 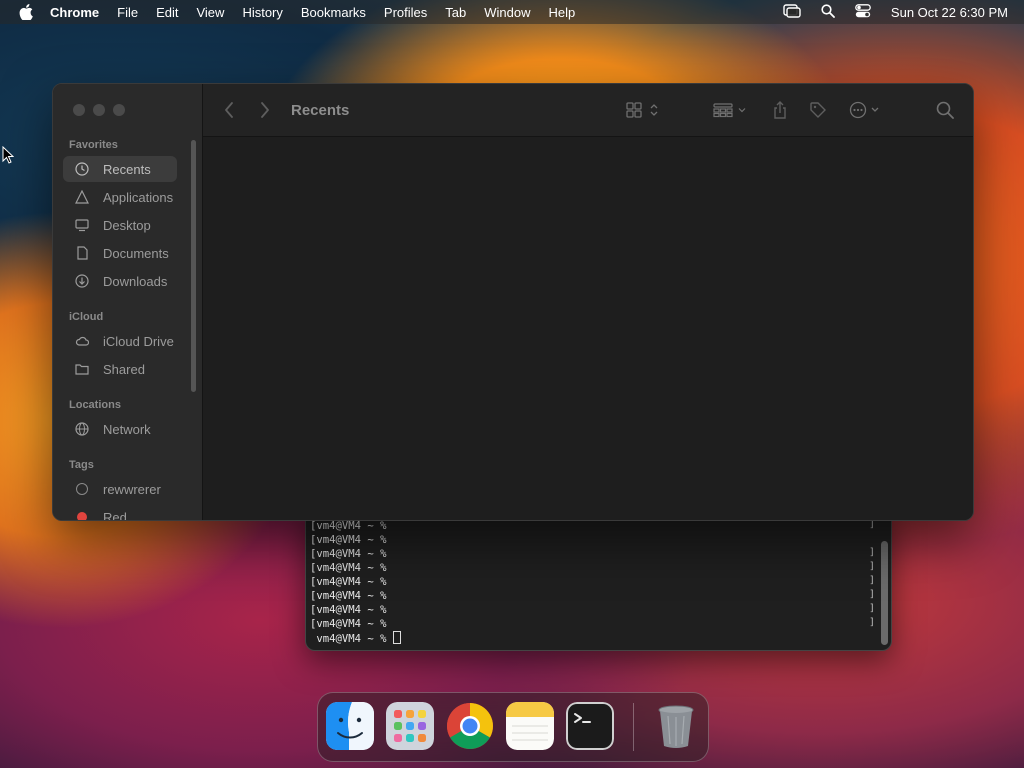 I want to click on sidebar-item-desktop: Desktop, so click(x=120, y=225).